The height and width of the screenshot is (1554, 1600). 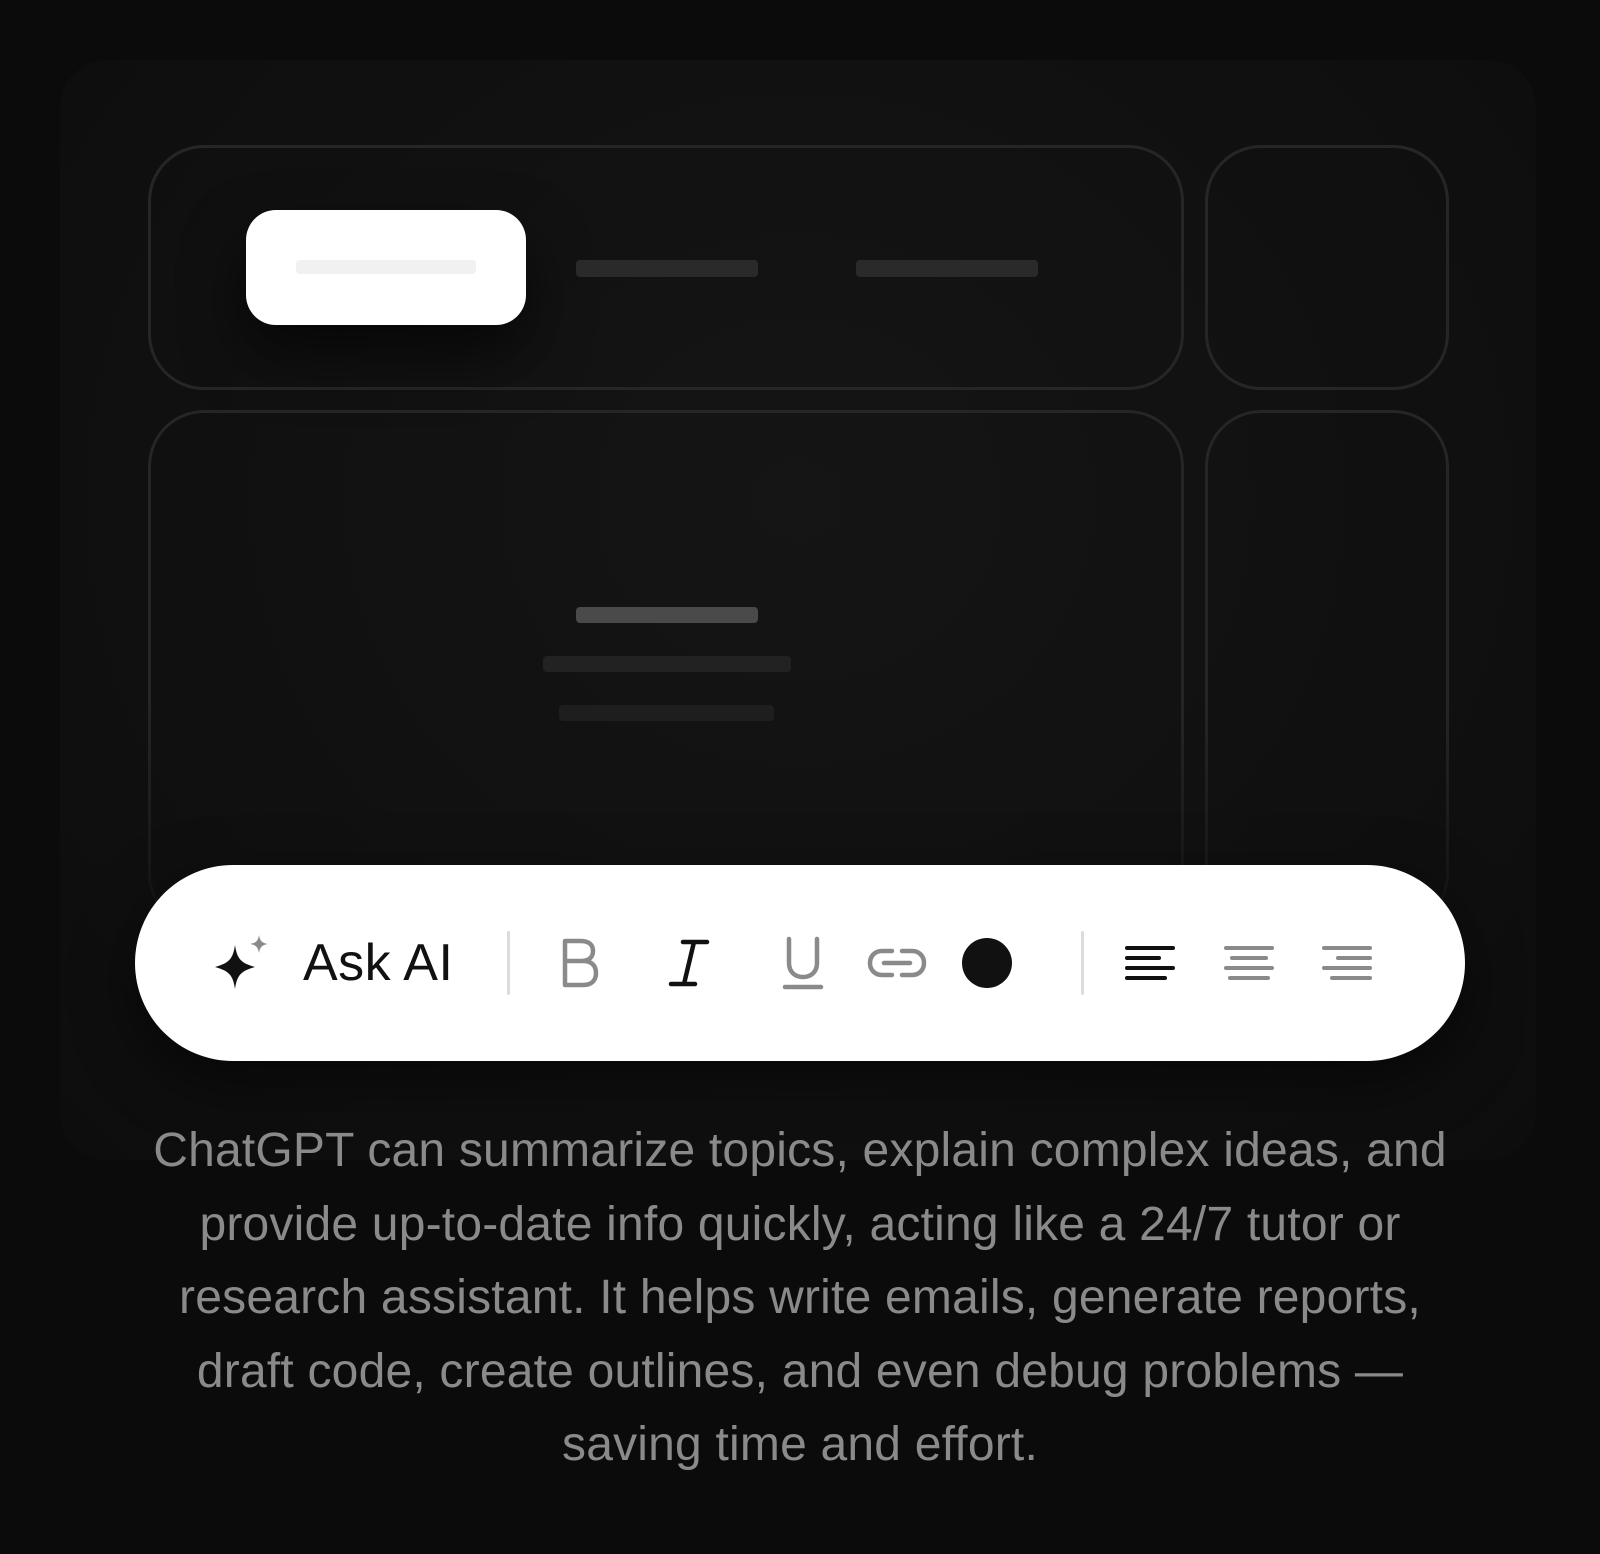 What do you see at coordinates (378, 963) in the screenshot?
I see `ask-ai-label: Ask AI` at bounding box center [378, 963].